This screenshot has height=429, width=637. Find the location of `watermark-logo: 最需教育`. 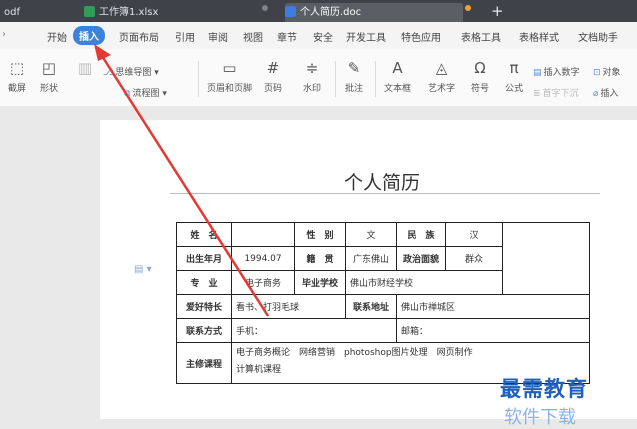

watermark-logo: 最需教育 is located at coordinates (544, 388).